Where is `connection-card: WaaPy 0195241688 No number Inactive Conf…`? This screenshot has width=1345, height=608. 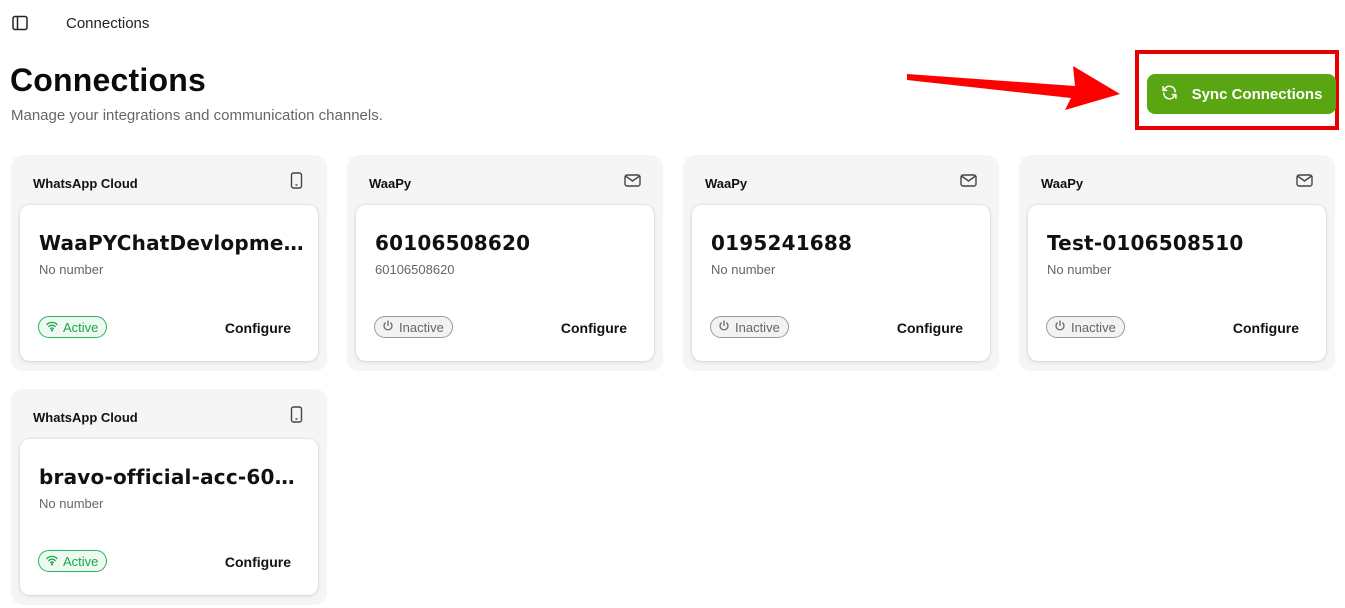
connection-card: WaaPy 0195241688 No number Inactive Conf… is located at coordinates (841, 263).